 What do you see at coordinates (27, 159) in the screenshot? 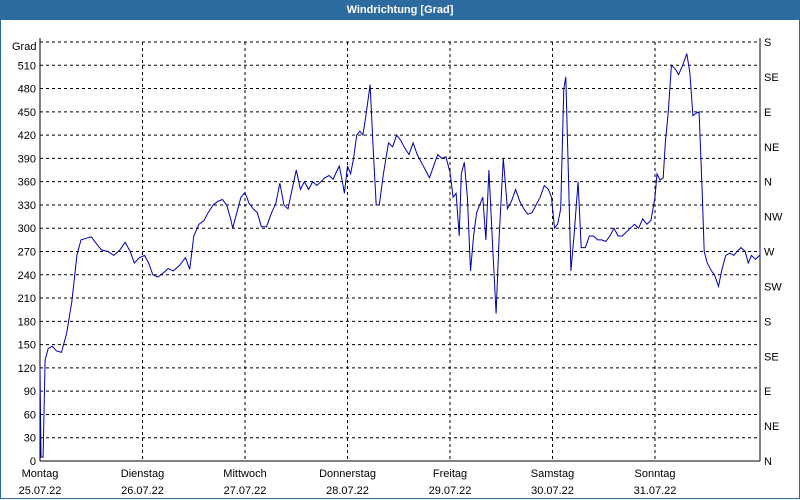
I see `y-tick-label: 390` at bounding box center [27, 159].